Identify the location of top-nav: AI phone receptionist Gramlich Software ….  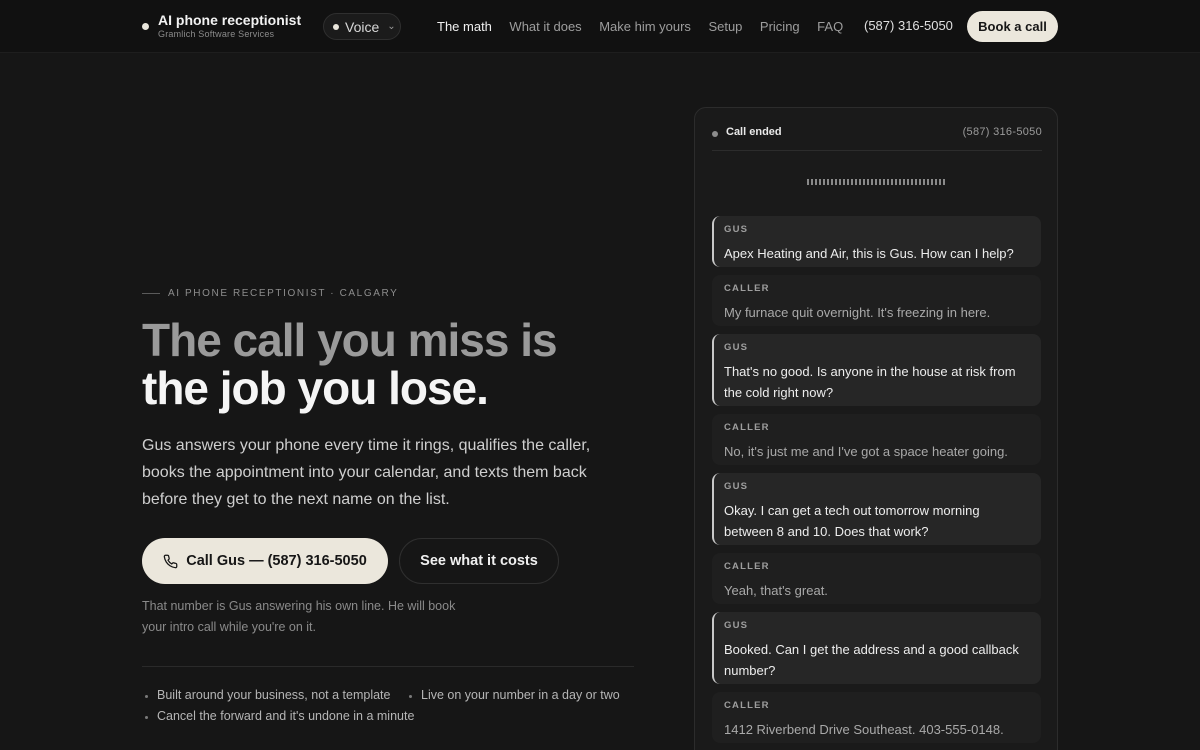
(600, 26).